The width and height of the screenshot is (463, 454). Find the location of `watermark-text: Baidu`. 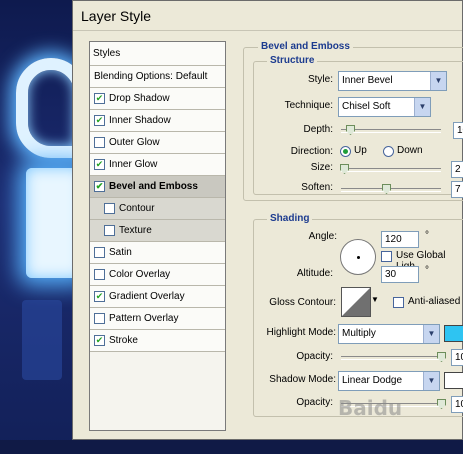

watermark-text: Baidu is located at coordinates (370, 408).